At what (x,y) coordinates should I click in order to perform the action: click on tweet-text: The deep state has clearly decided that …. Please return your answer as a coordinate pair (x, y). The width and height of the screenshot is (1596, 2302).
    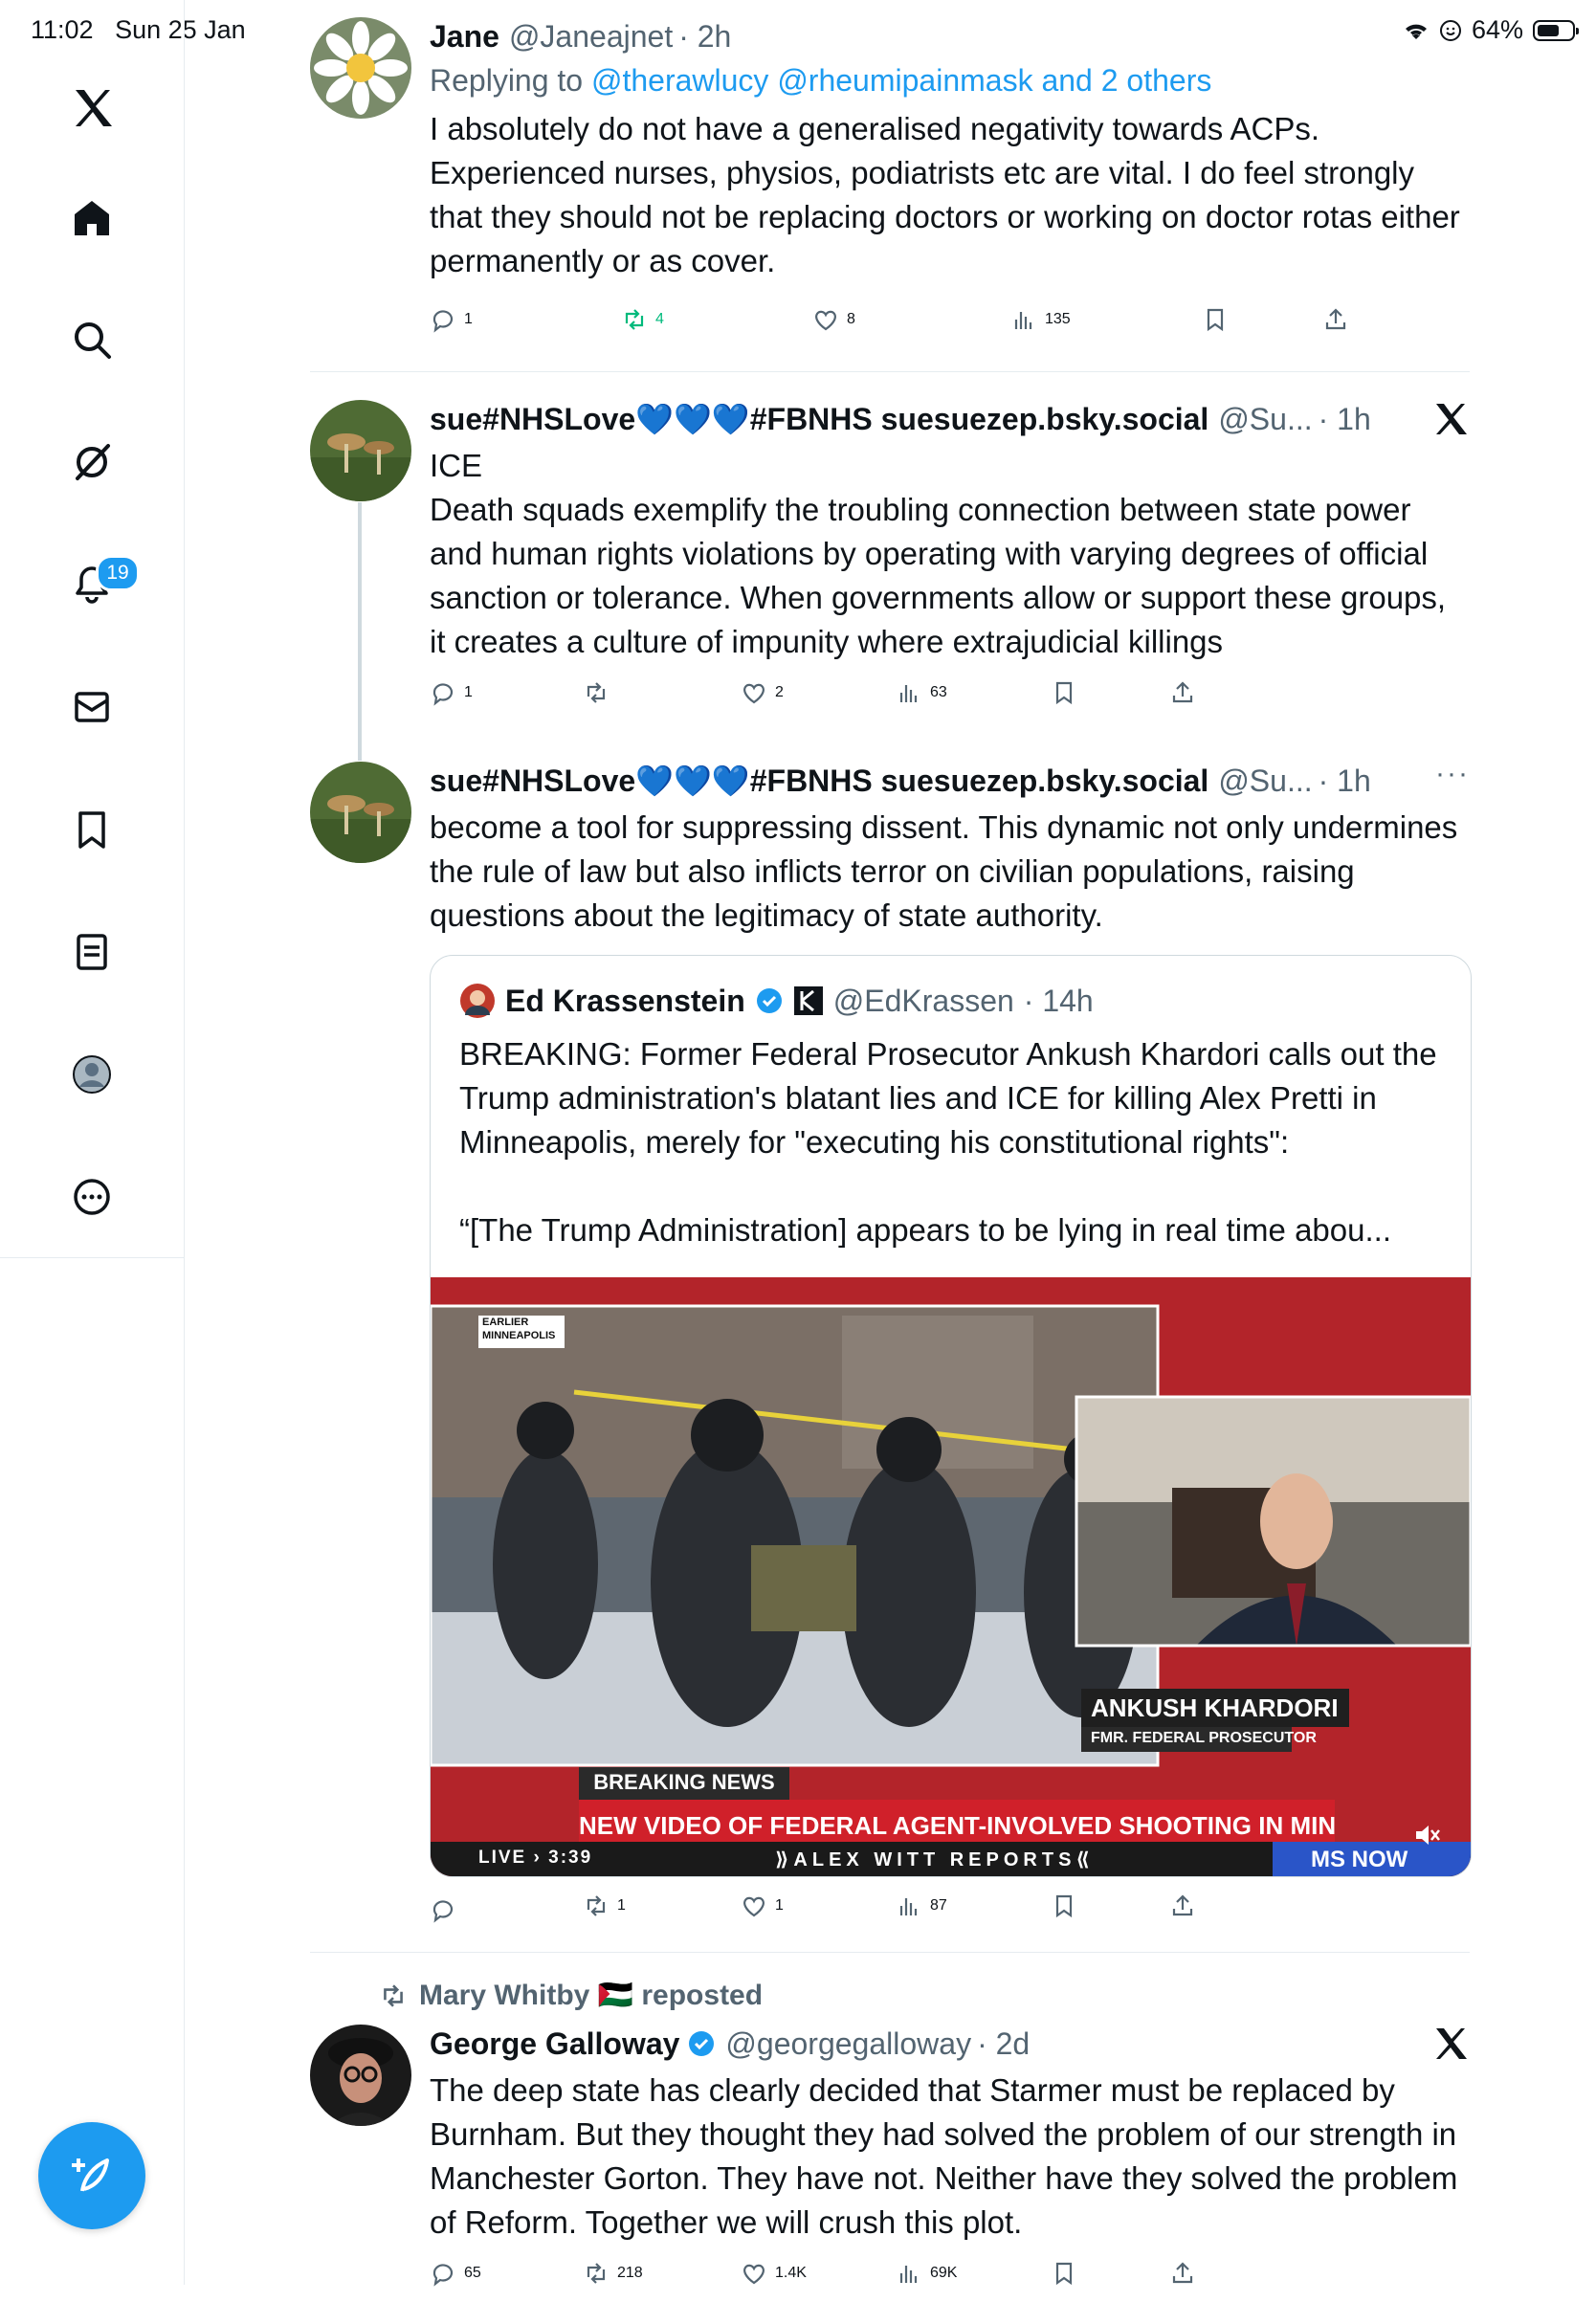
    Looking at the image, I should click on (949, 2156).